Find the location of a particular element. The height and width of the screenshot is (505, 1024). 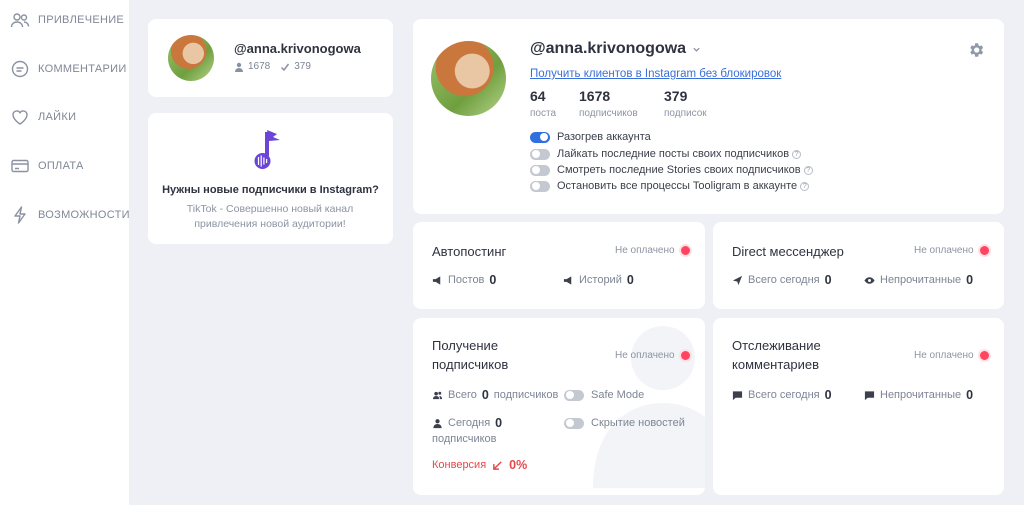

comments-status: Не оплачено is located at coordinates (951, 355).